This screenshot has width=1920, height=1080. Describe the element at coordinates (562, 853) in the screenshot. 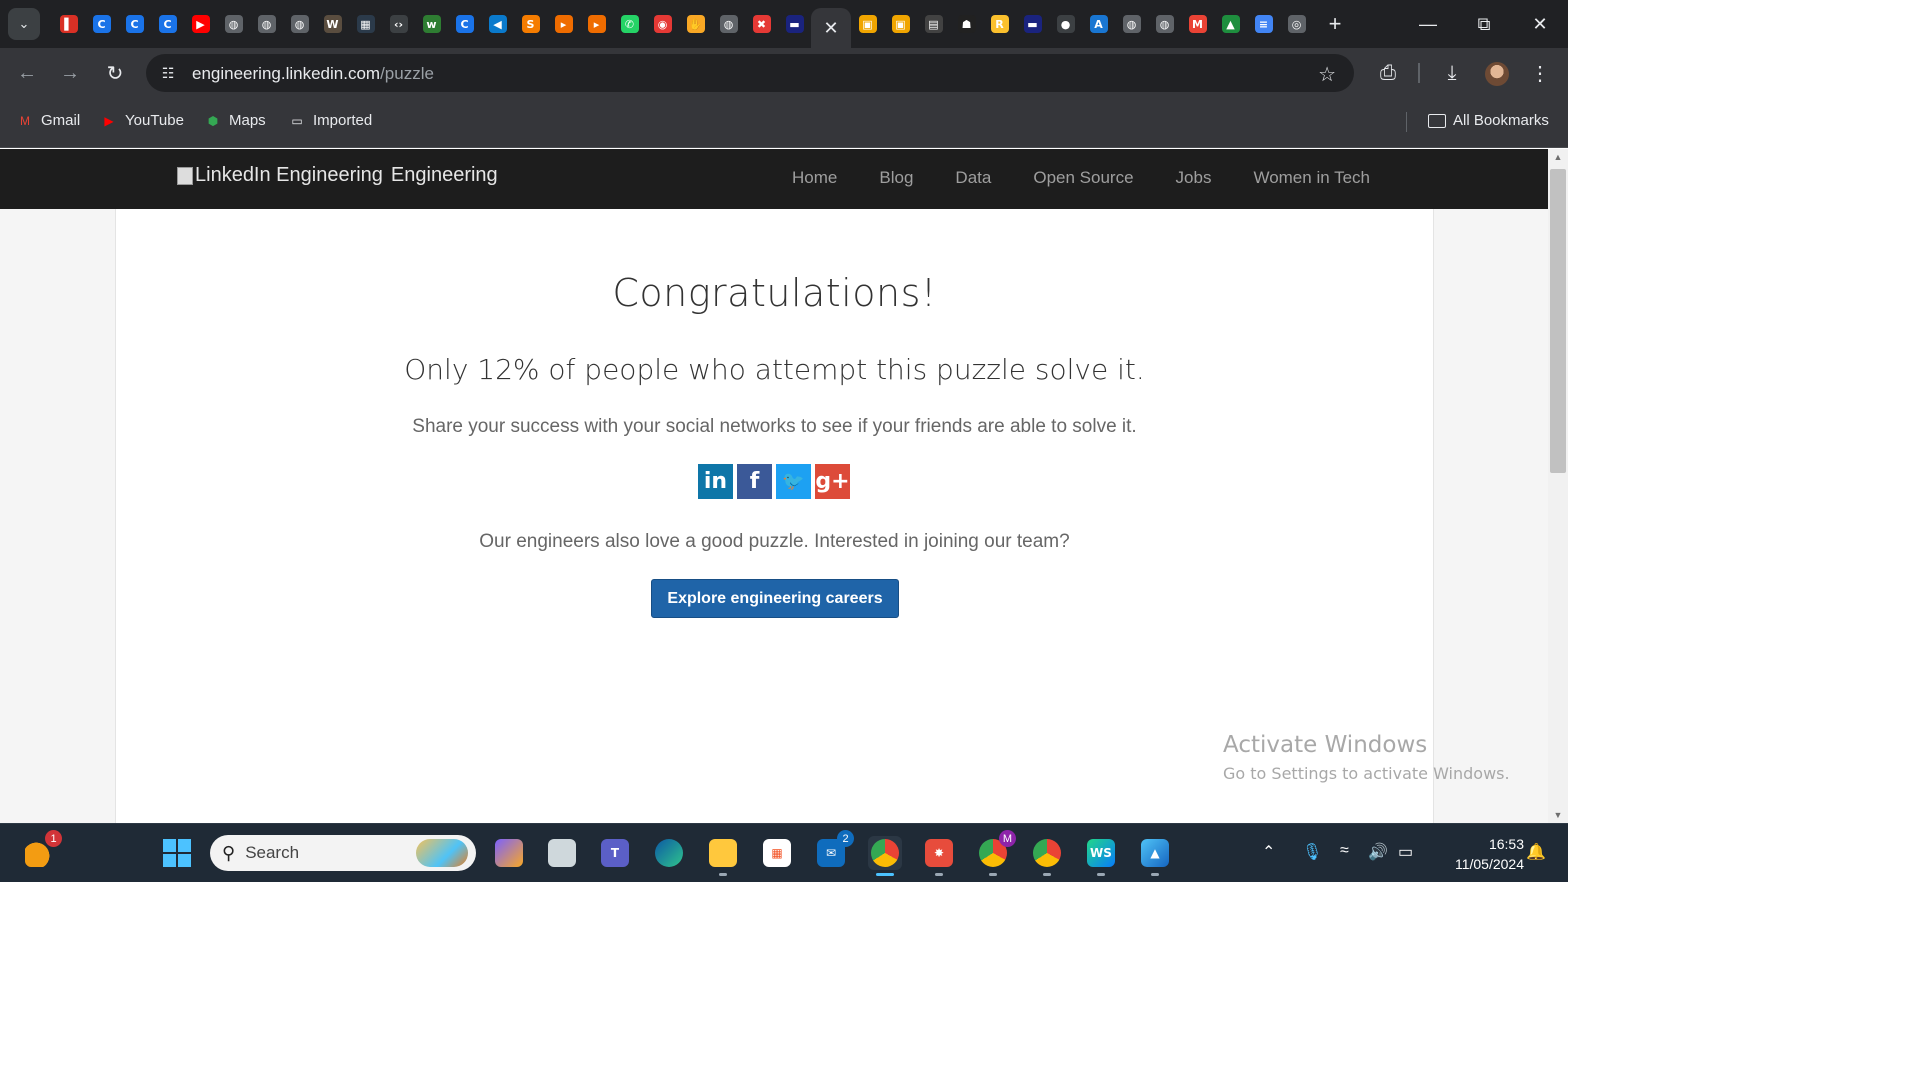

I see `taskbar-task-view` at that location.